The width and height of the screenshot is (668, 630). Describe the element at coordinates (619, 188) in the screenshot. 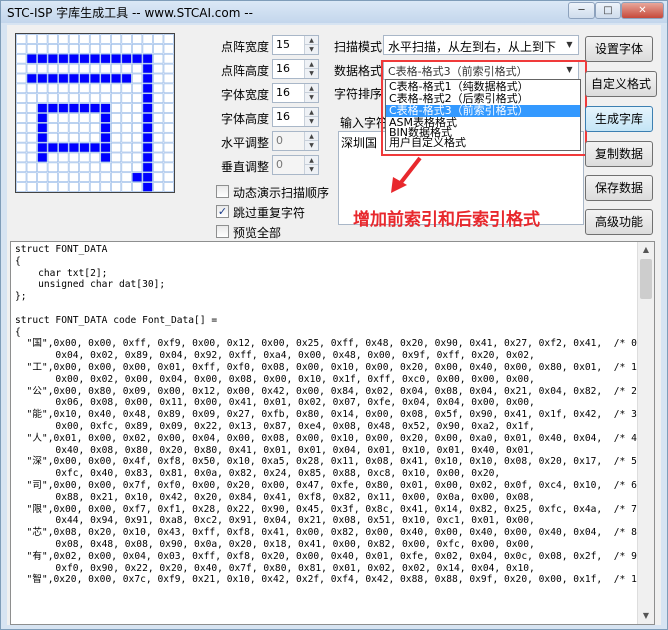

I see `save-data-button: 保存数据` at that location.